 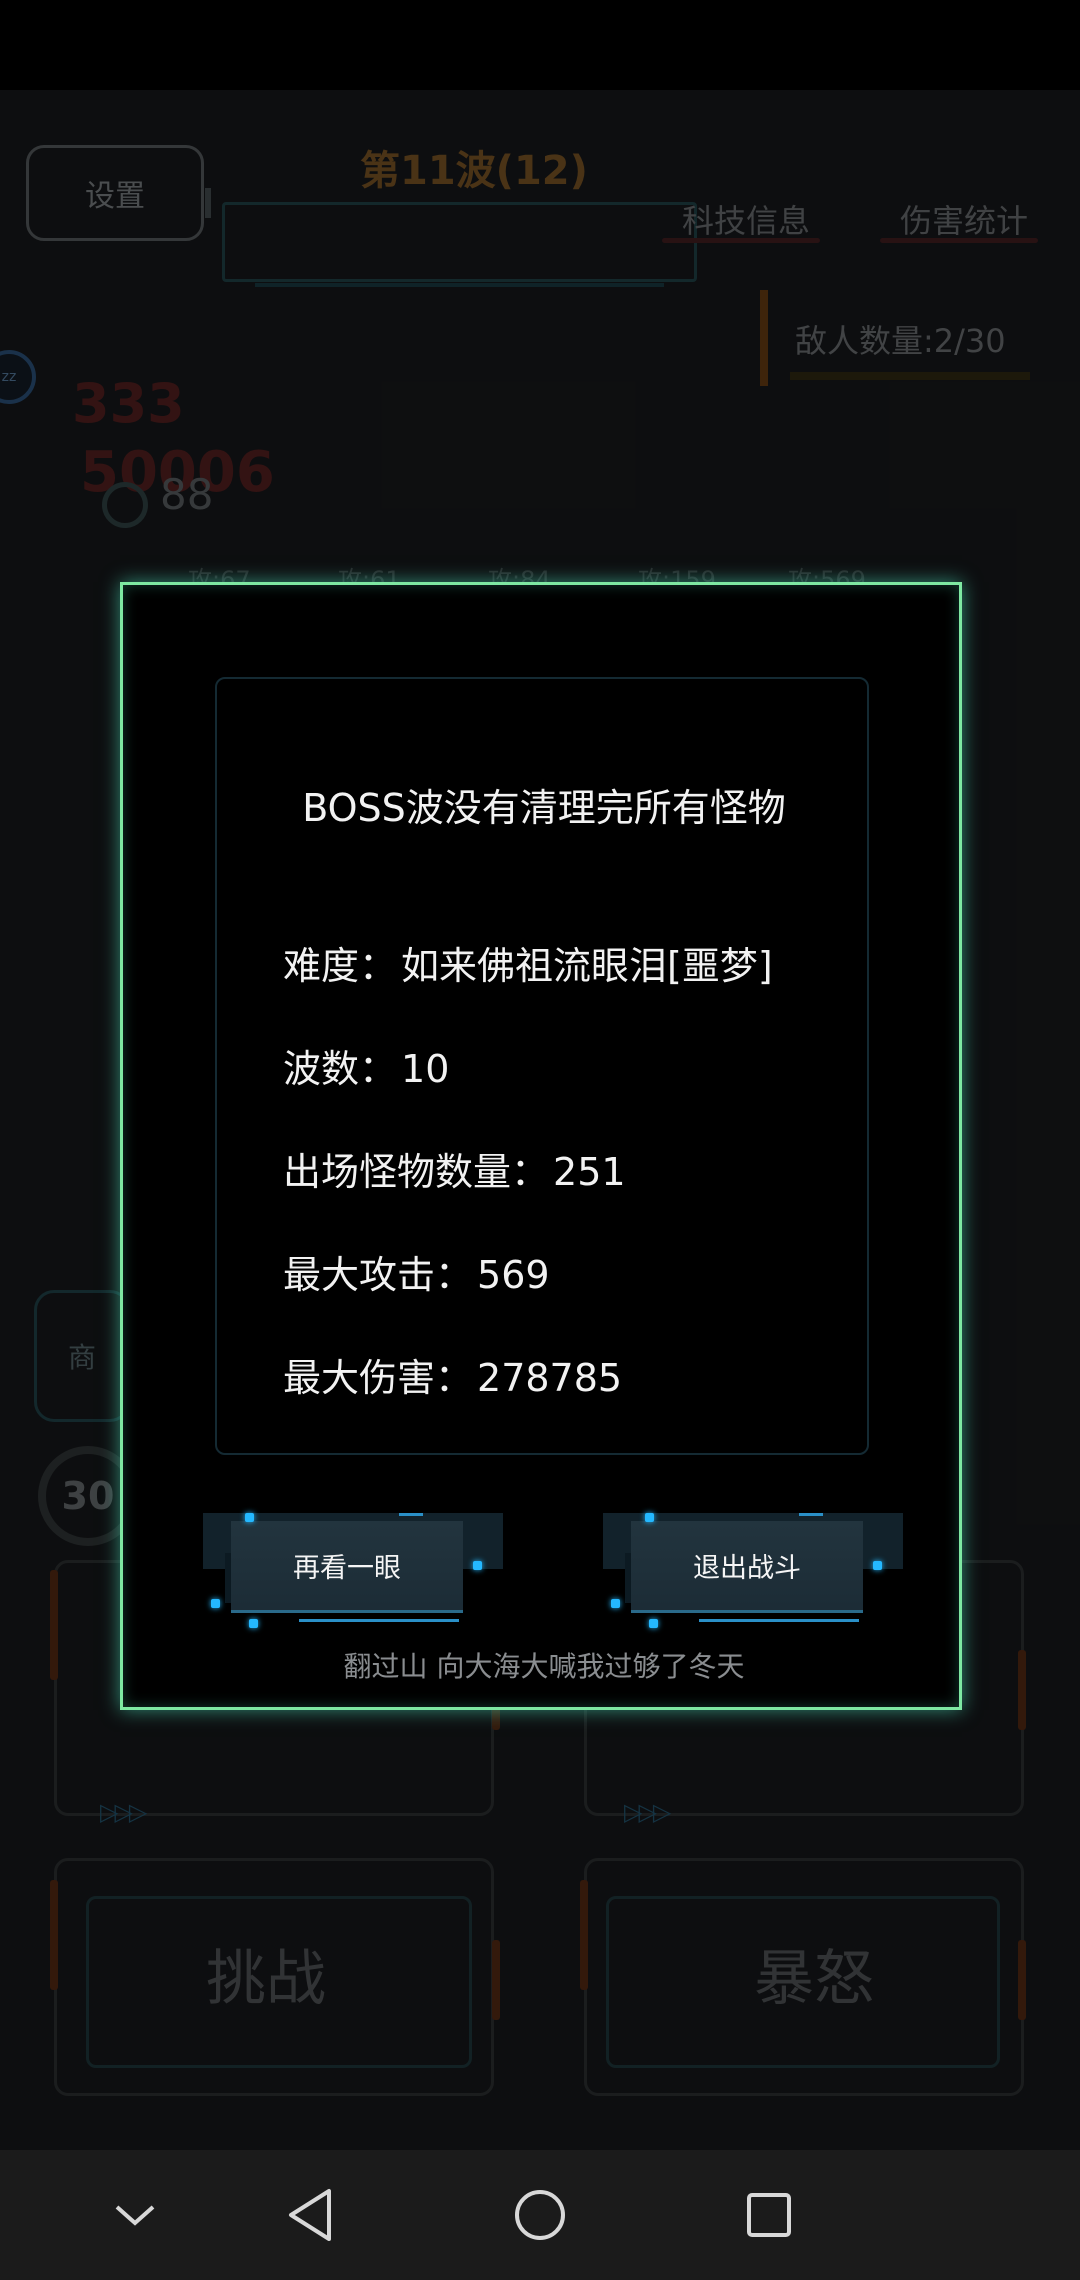 I want to click on stat-value: 569, so click(x=513, y=1275).